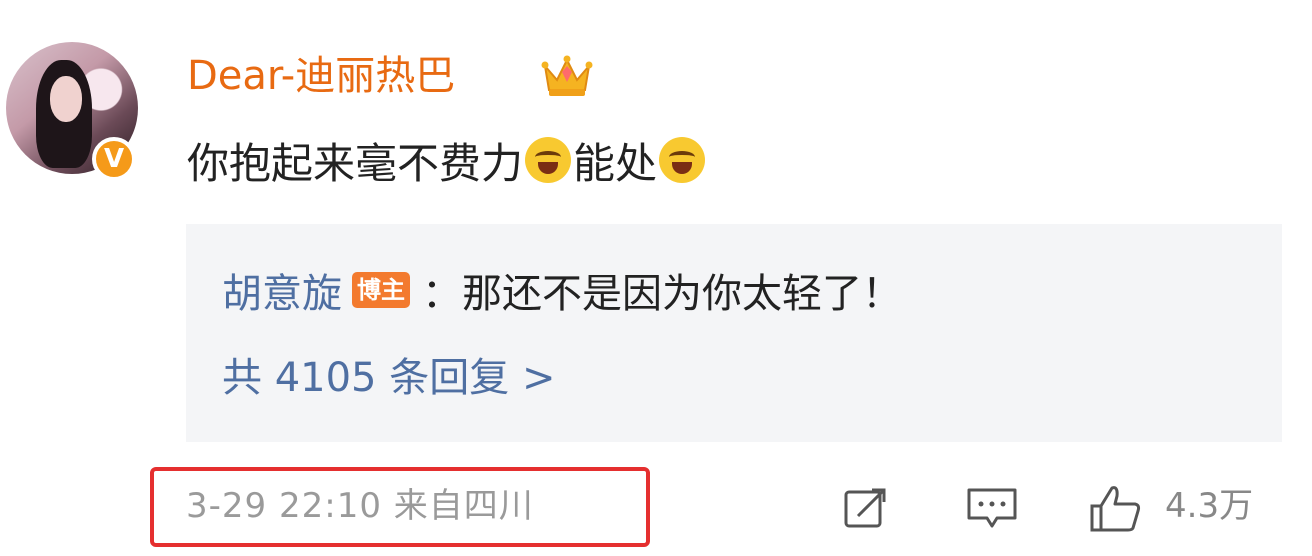 This screenshot has height=556, width=1312. Describe the element at coordinates (615, 163) in the screenshot. I see `comment-text-part2: 能处` at that location.